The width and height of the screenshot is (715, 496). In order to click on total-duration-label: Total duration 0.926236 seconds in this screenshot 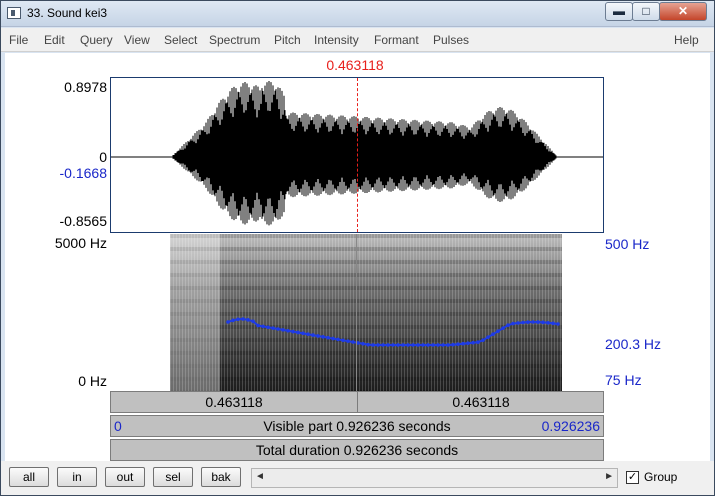, I will do `click(357, 450)`.